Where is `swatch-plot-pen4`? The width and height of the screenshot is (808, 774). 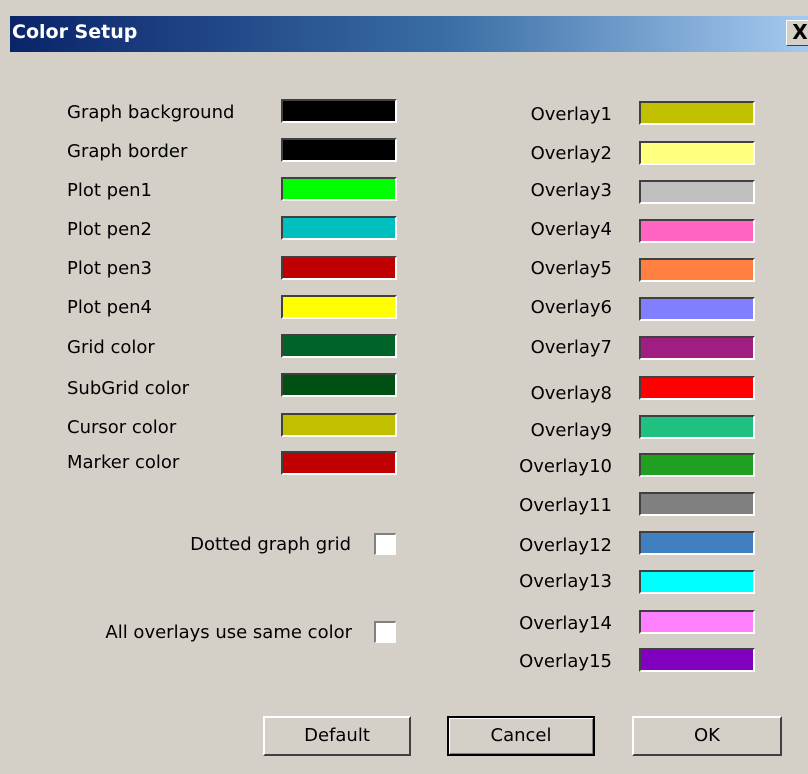
swatch-plot-pen4 is located at coordinates (339, 307).